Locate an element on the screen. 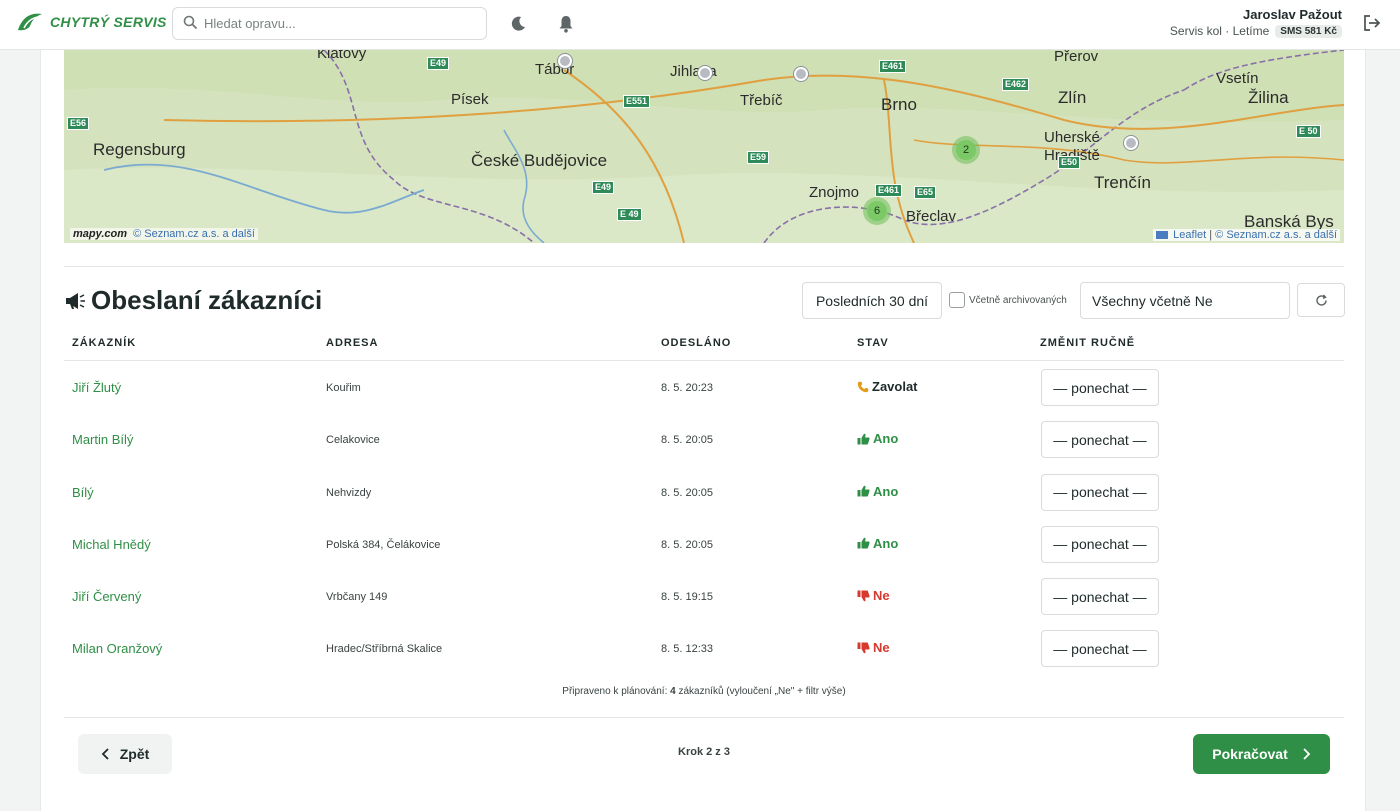  include-archived-checkbox is located at coordinates (957, 300).